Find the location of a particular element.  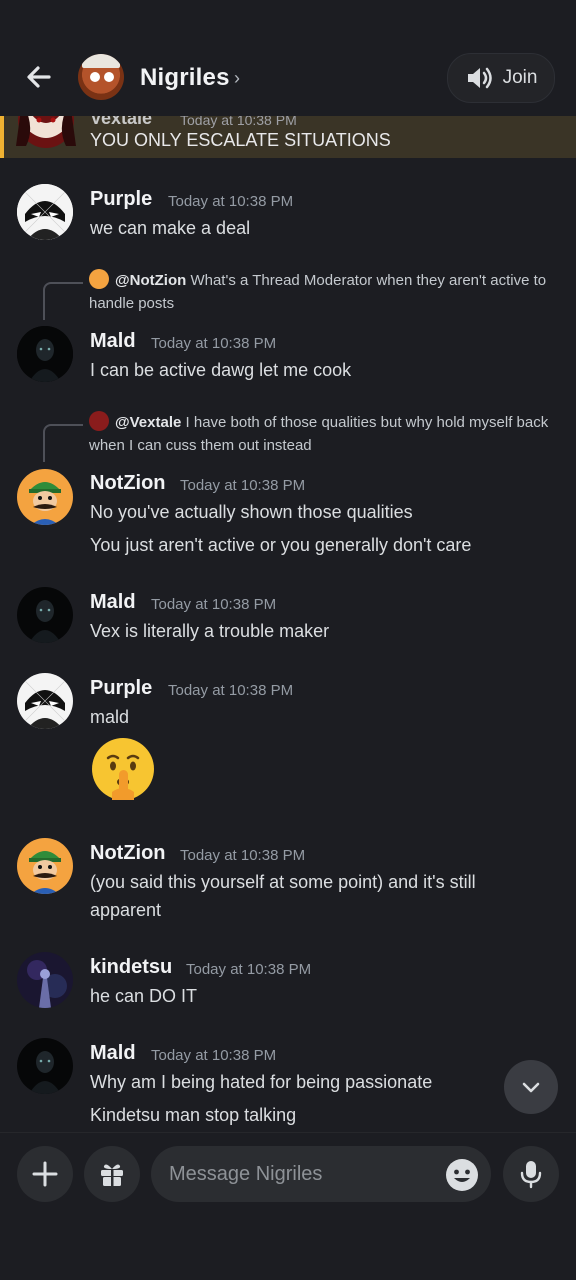

message-text: I can be active dawg let me cook is located at coordinates (221, 370).